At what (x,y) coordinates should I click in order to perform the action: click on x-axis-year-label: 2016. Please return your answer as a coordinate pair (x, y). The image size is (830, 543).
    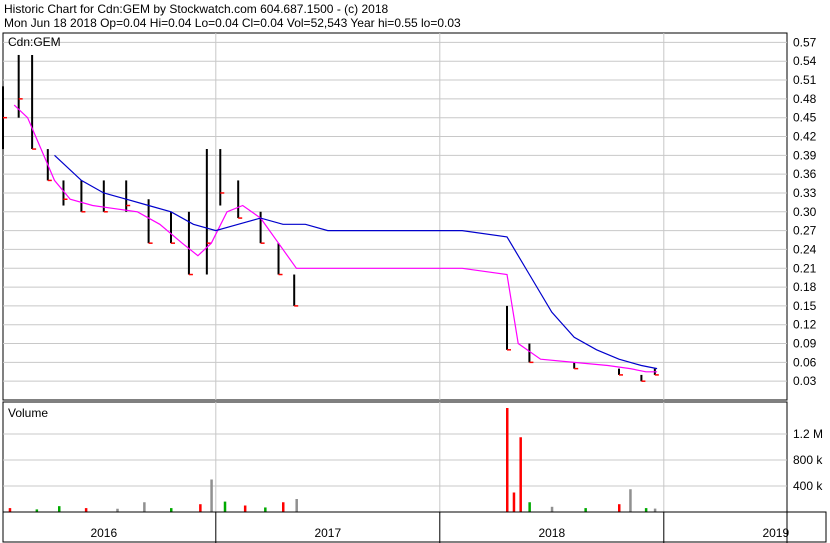
    Looking at the image, I should click on (103, 533).